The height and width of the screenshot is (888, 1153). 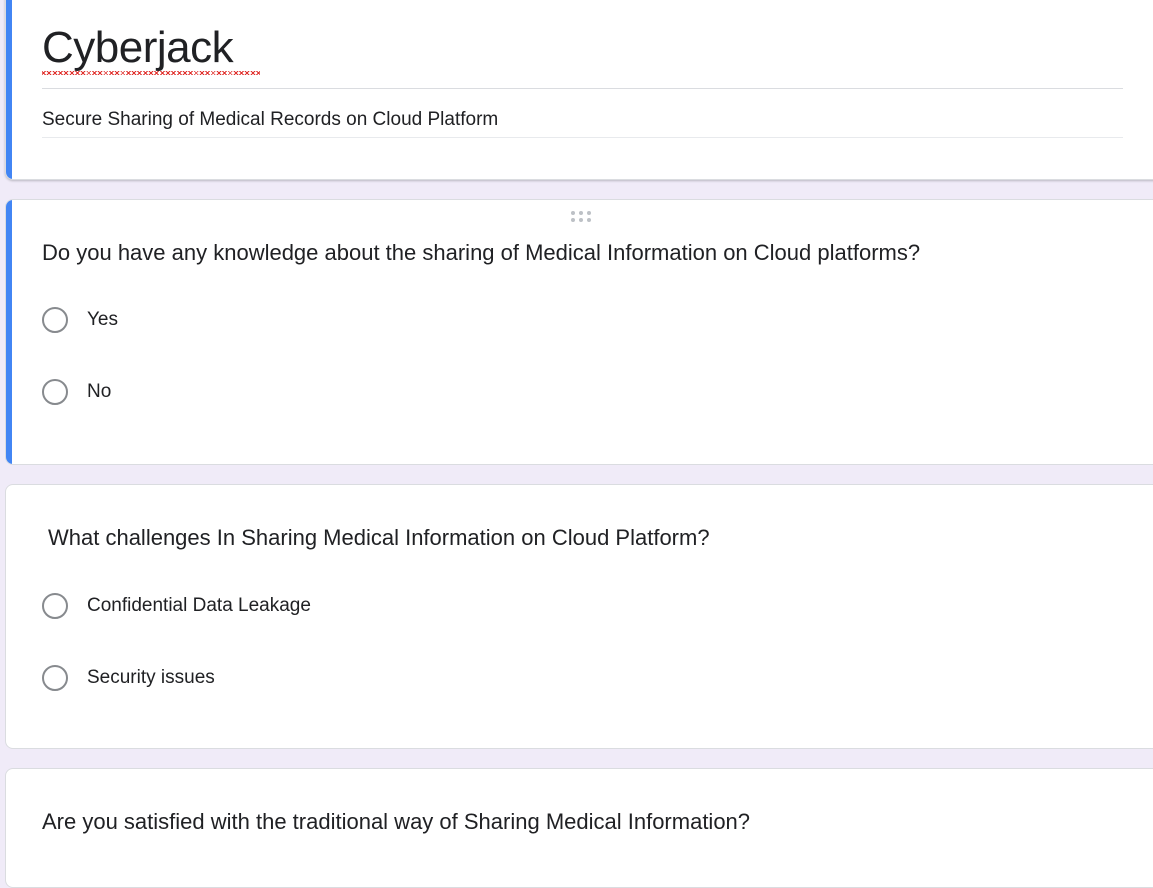 I want to click on spellcheck-underline, so click(x=151, y=73).